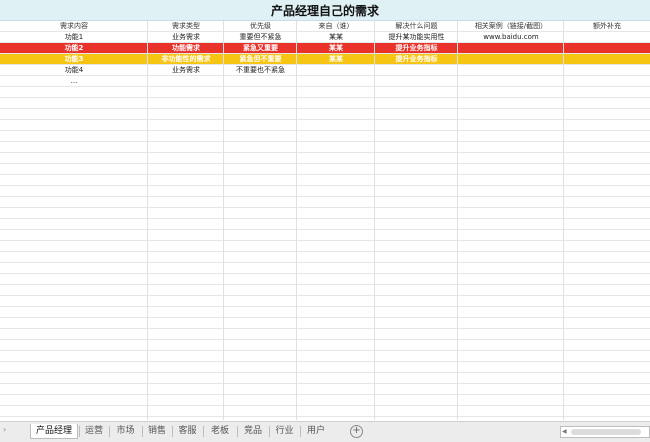 This screenshot has width=650, height=442. I want to click on table-cell: 某某, so click(336, 37).